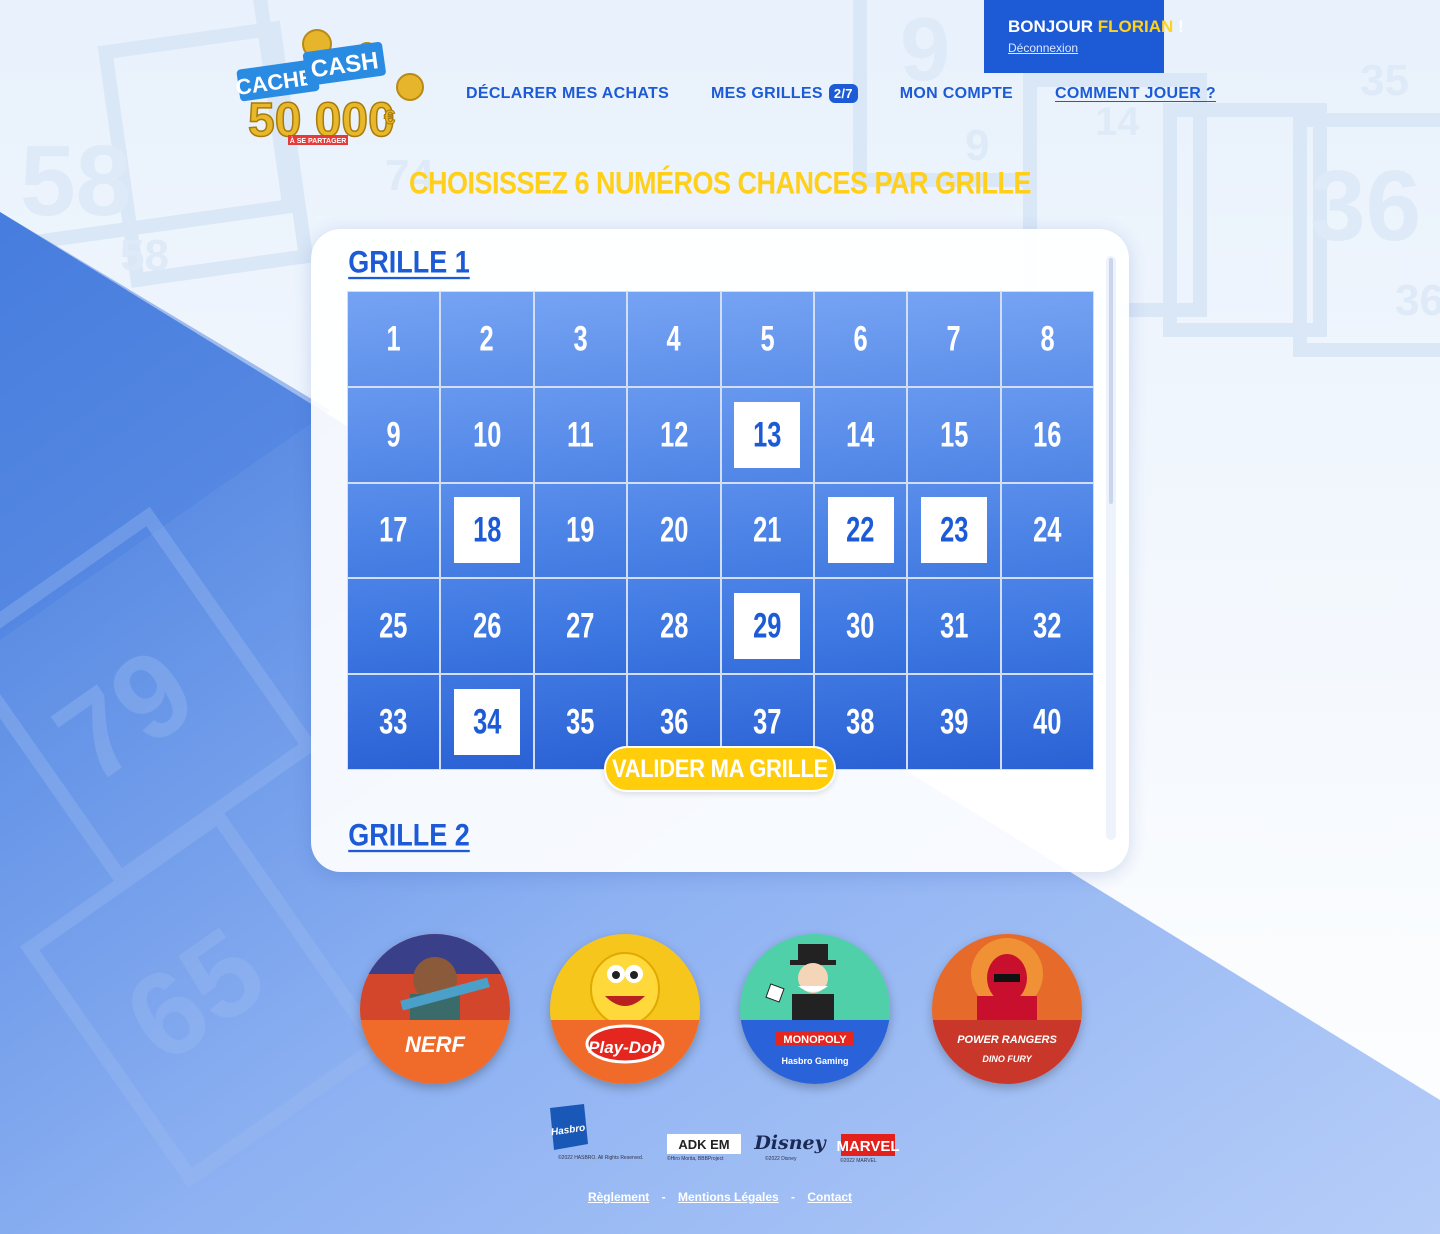 This screenshot has width=1440, height=1234. I want to click on grid-number-cell: 18, so click(487, 530).